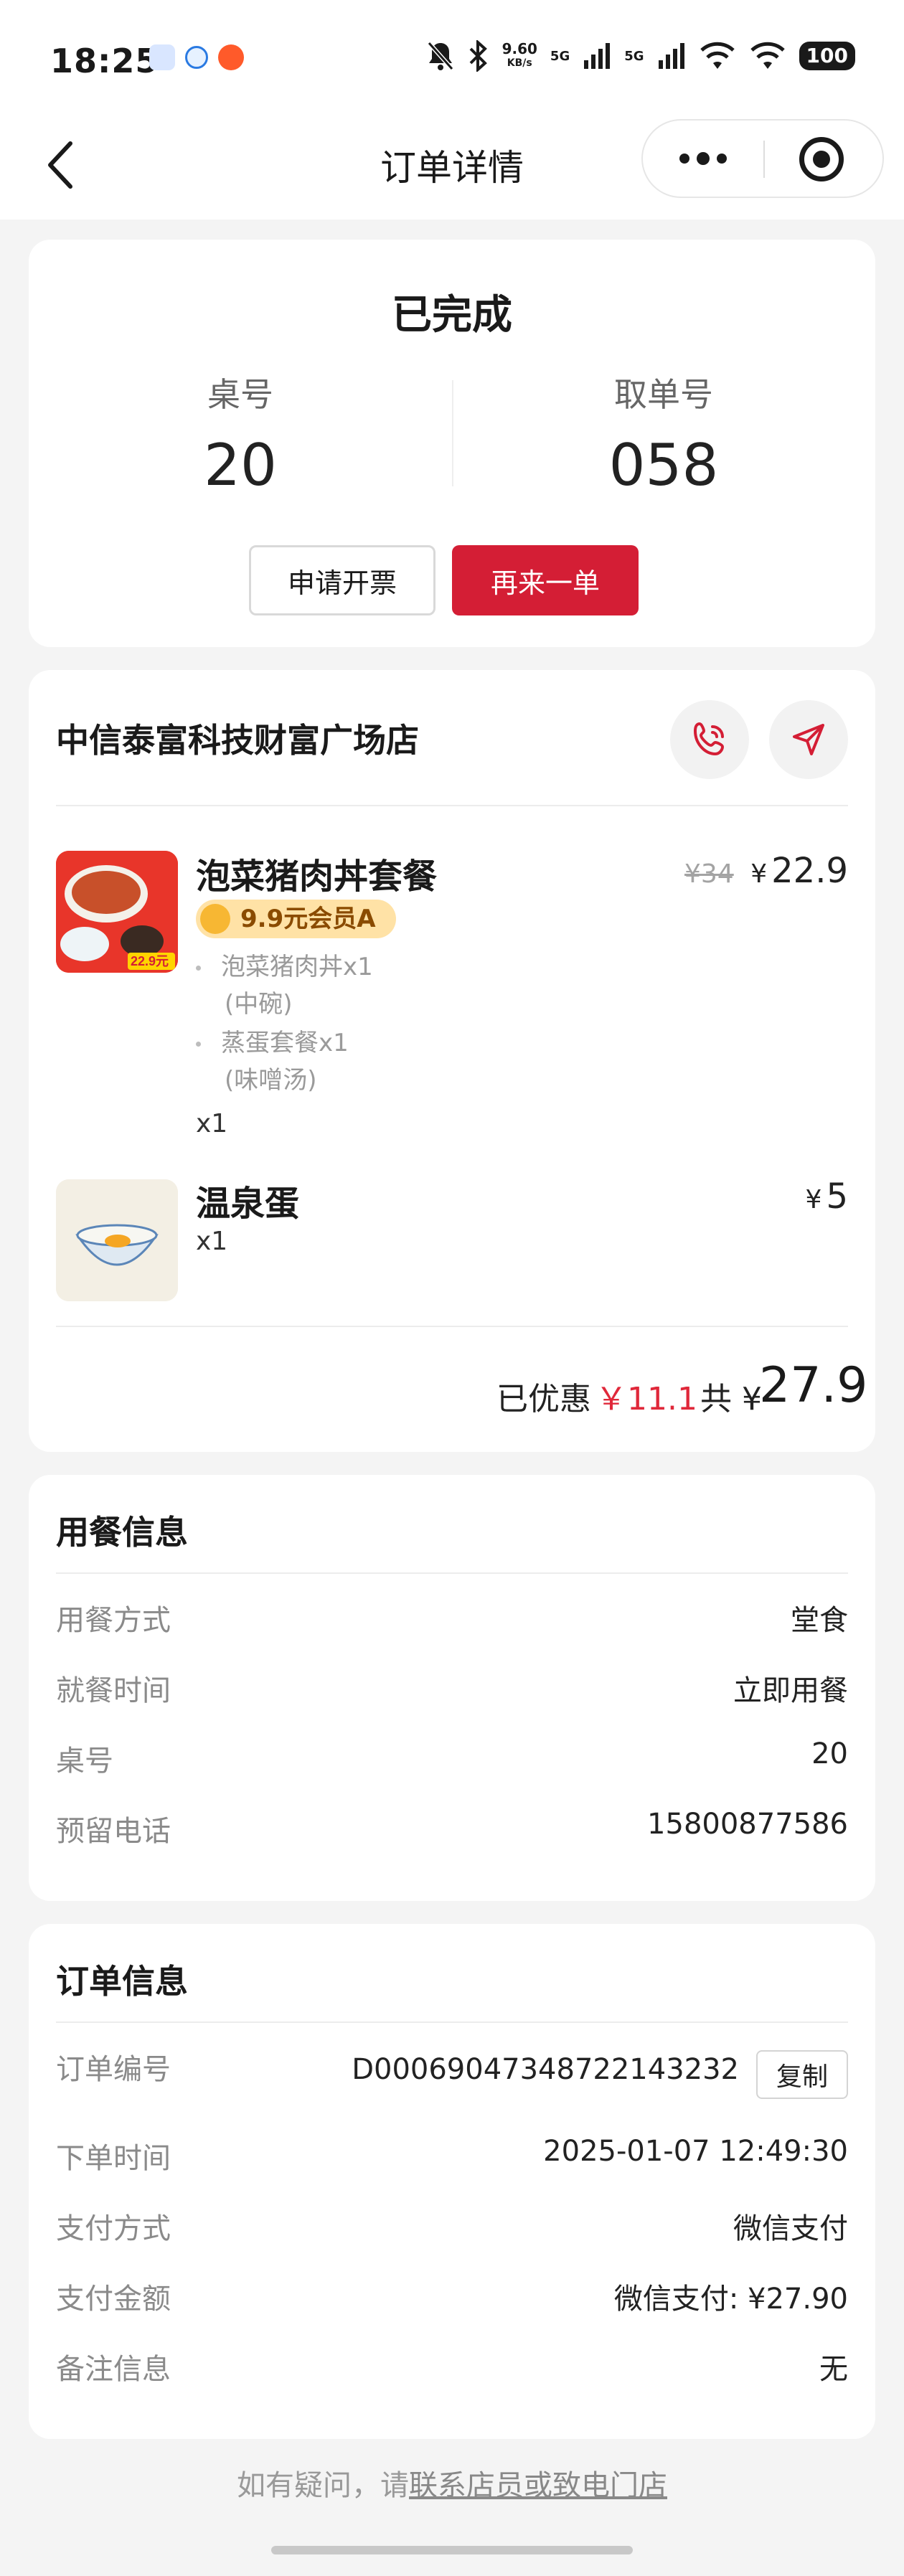  What do you see at coordinates (731, 1399) in the screenshot?
I see `total-label: 共 ¥` at bounding box center [731, 1399].